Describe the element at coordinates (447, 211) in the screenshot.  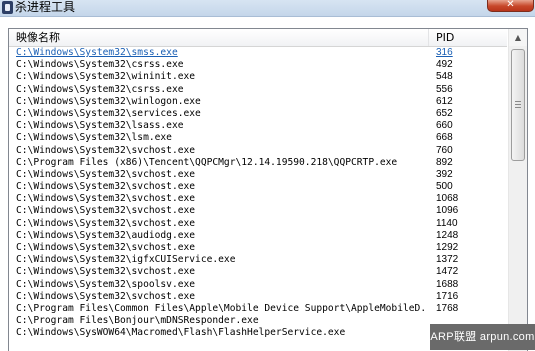
I see `process-pid: 1096` at that location.